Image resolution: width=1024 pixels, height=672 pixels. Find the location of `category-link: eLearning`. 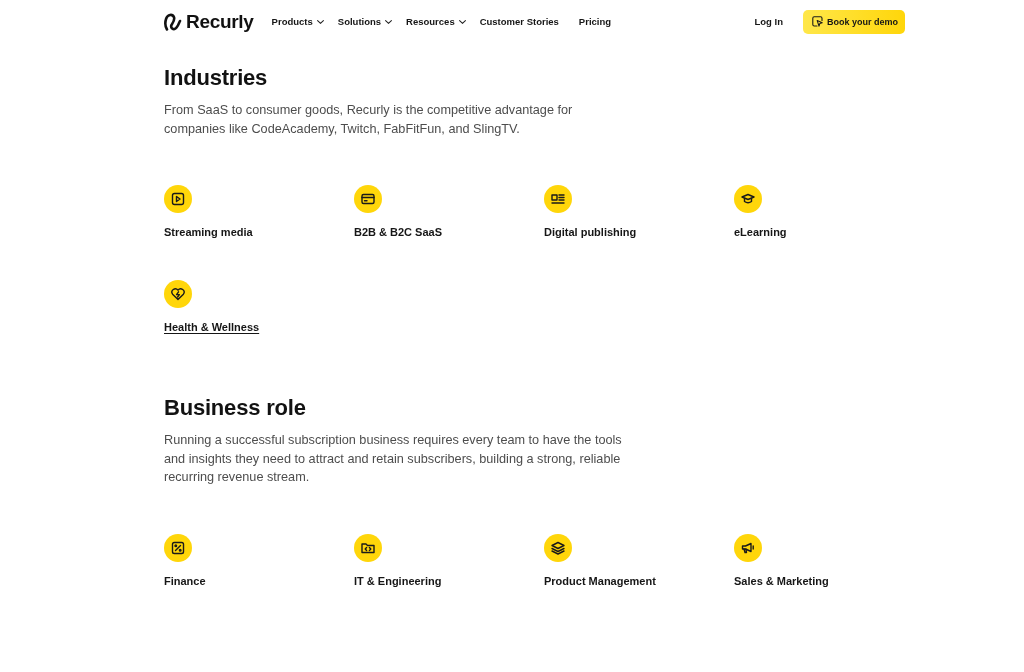

category-link: eLearning is located at coordinates (760, 232).